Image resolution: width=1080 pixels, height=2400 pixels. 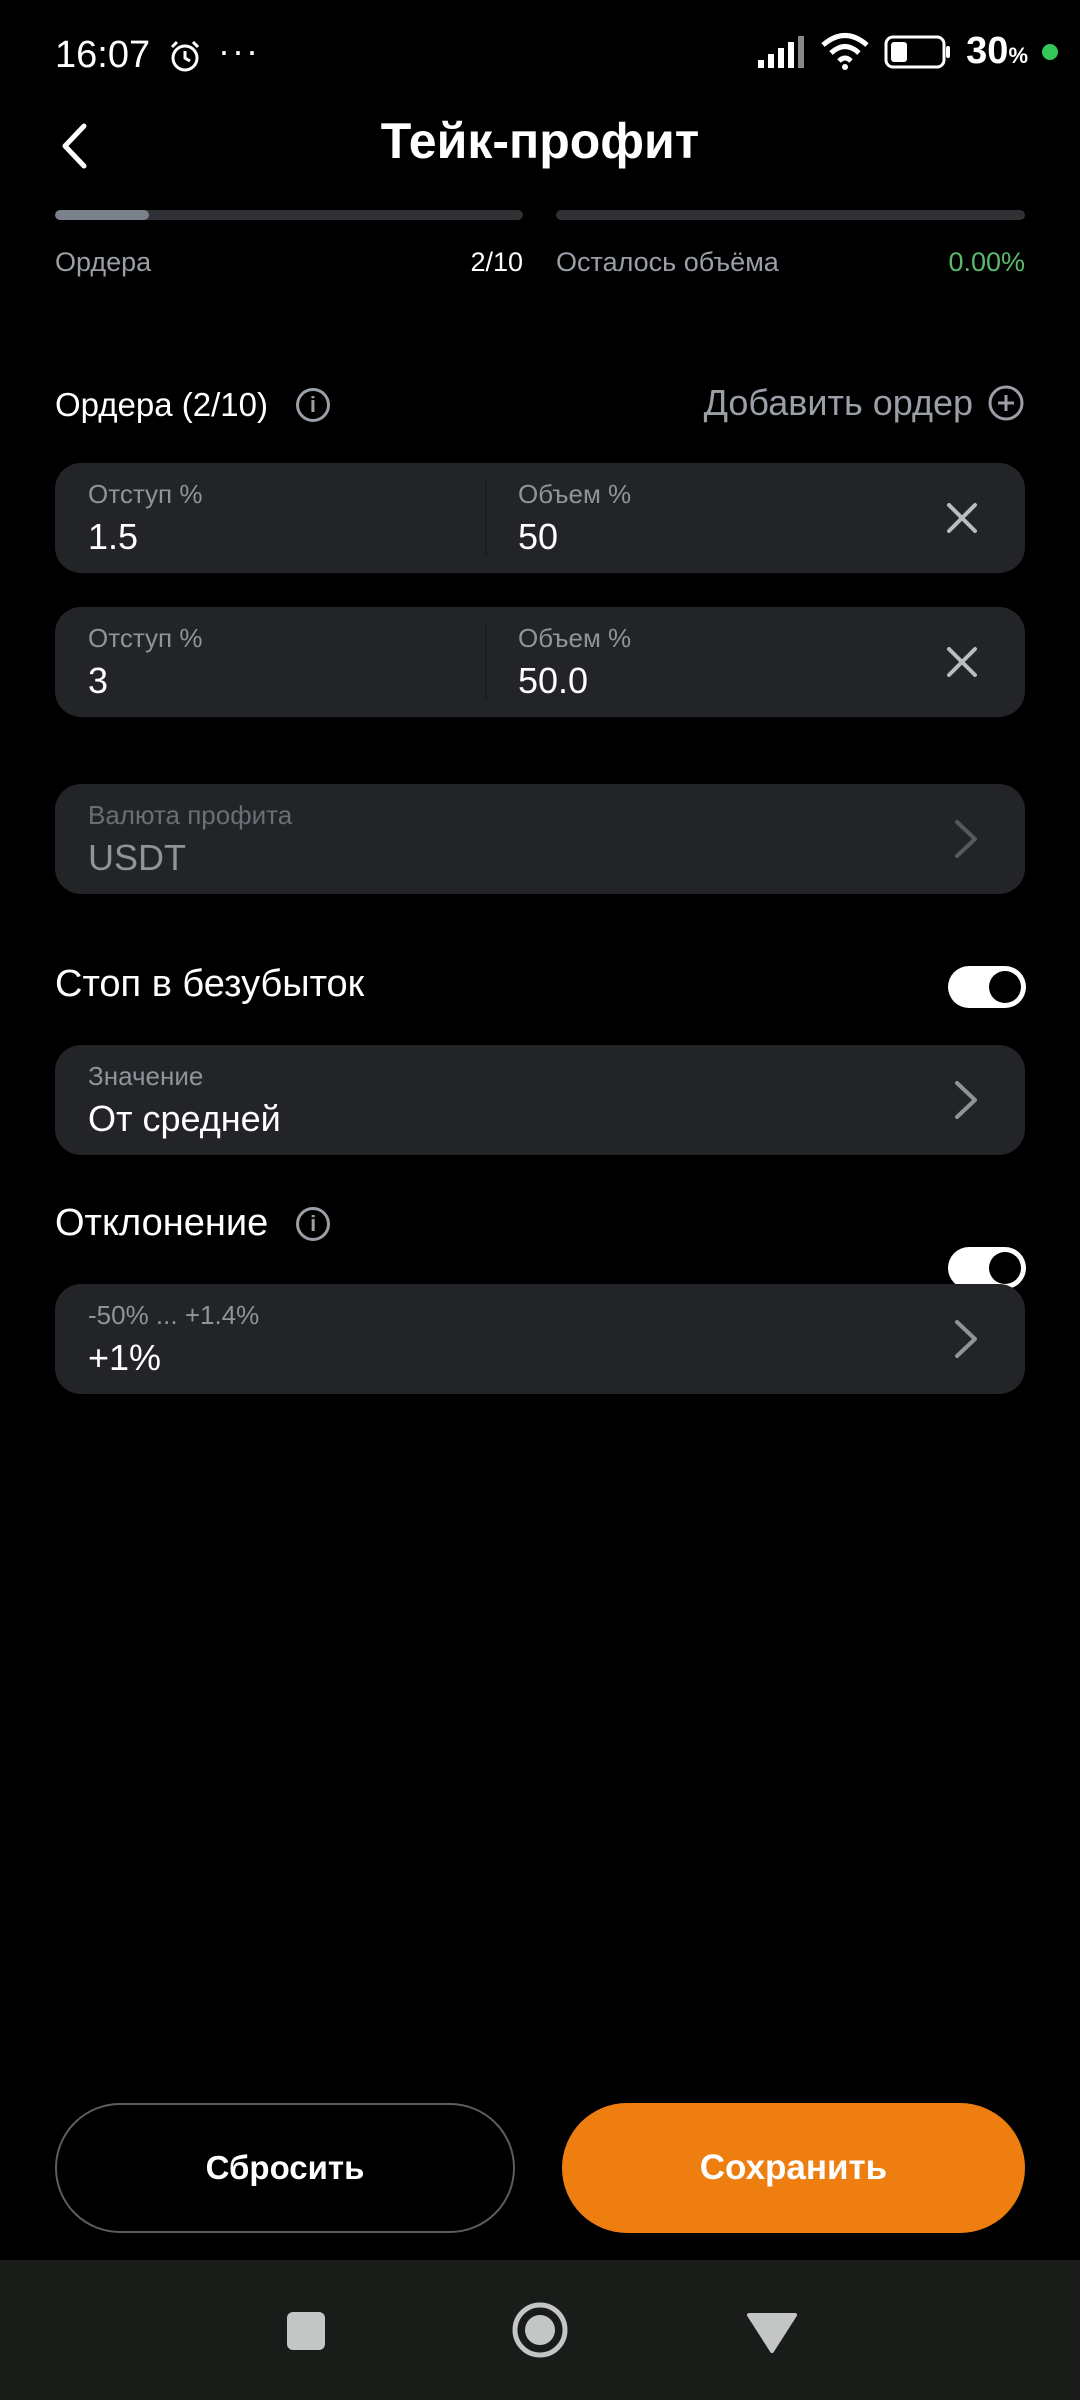 I want to click on reset-button: Сбросить, so click(x=285, y=2168).